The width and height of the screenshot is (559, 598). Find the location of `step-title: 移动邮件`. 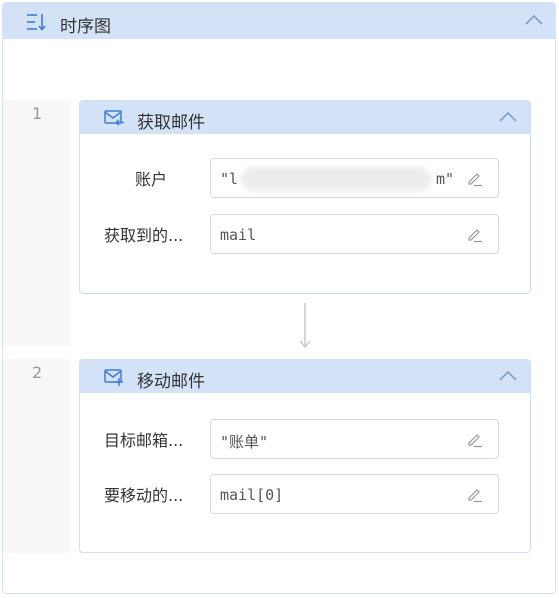

step-title: 移动邮件 is located at coordinates (171, 382).